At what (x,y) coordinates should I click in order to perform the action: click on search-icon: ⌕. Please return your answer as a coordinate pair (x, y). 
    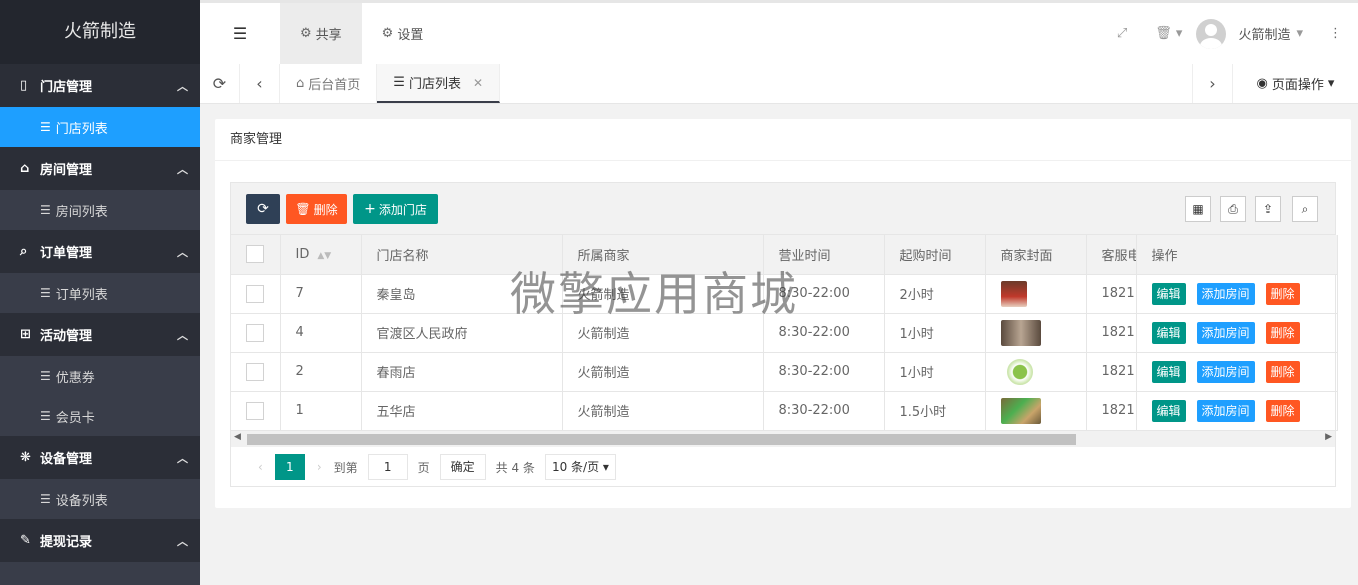
    Looking at the image, I should click on (1305, 209).